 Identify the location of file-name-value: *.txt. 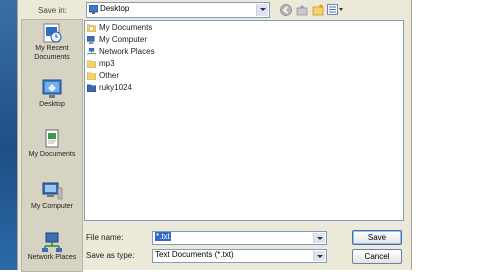
(163, 236).